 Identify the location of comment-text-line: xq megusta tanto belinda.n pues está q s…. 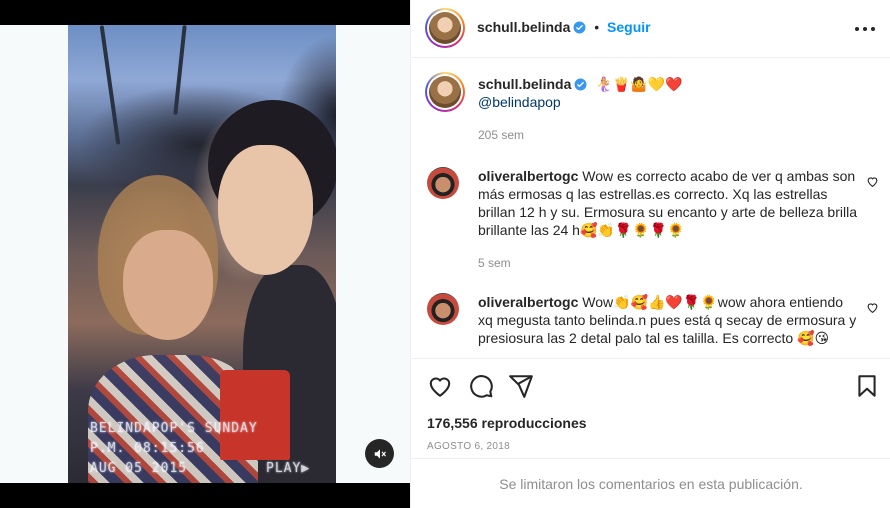
(667, 320).